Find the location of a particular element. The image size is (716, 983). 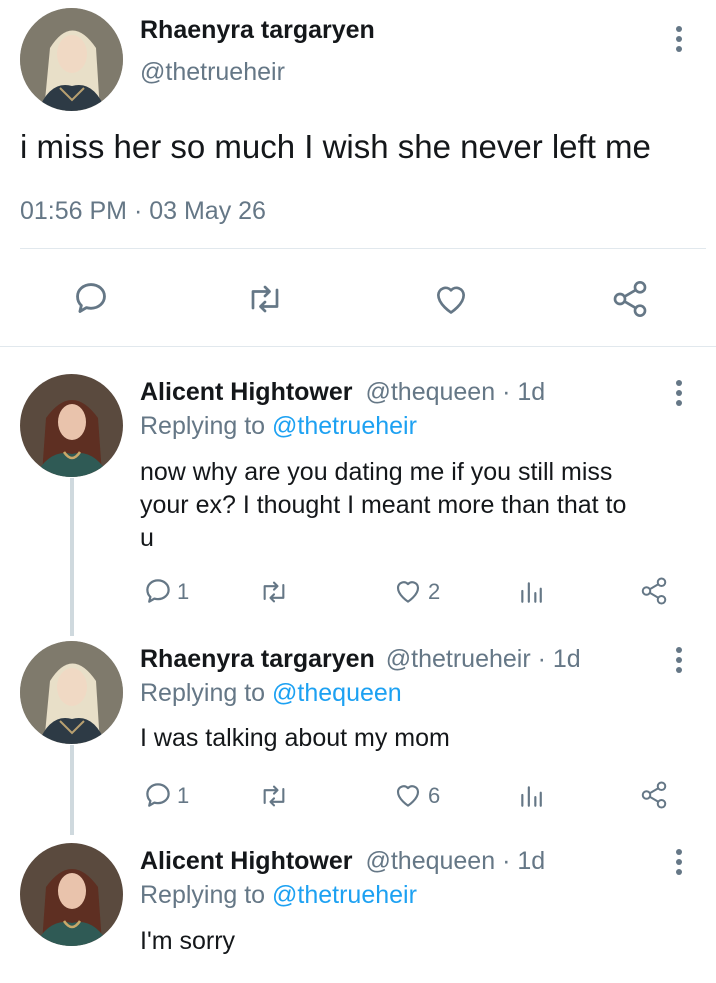

reply-text-line: I'm sorry is located at coordinates (188, 941).